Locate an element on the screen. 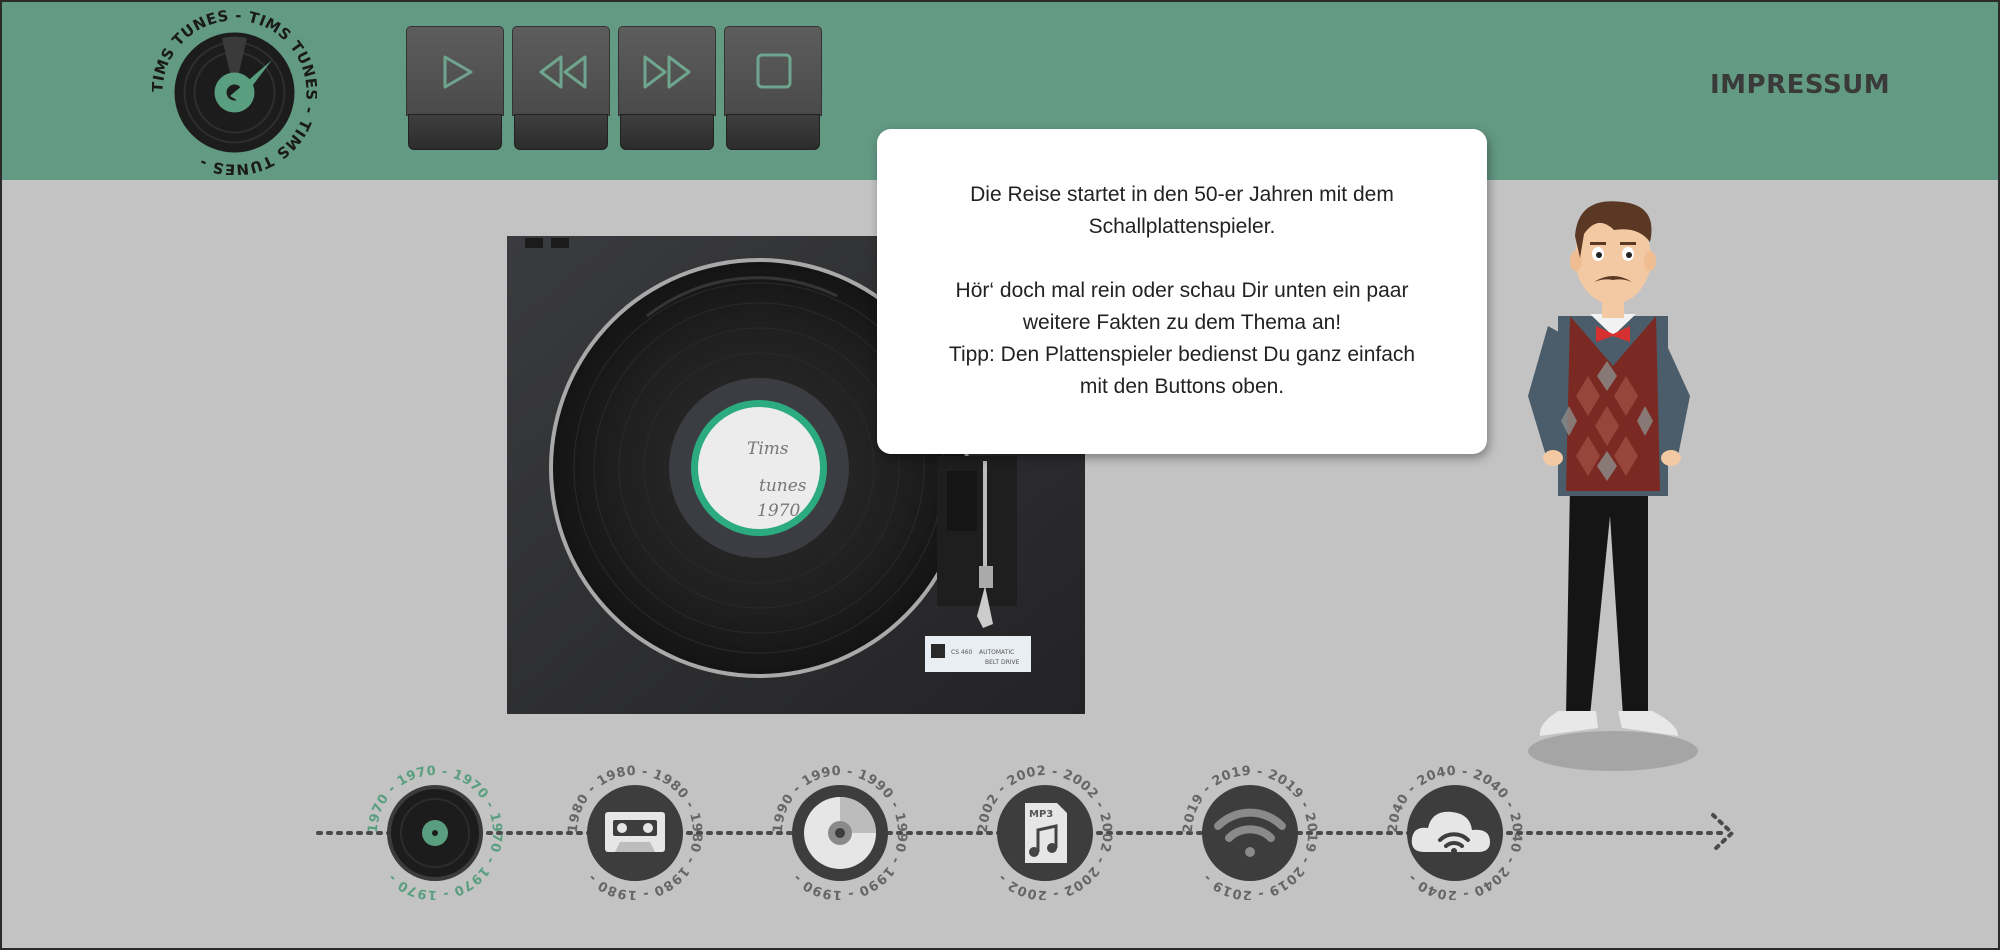 This screenshot has height=950, width=2000. rewind-button is located at coordinates (561, 89).